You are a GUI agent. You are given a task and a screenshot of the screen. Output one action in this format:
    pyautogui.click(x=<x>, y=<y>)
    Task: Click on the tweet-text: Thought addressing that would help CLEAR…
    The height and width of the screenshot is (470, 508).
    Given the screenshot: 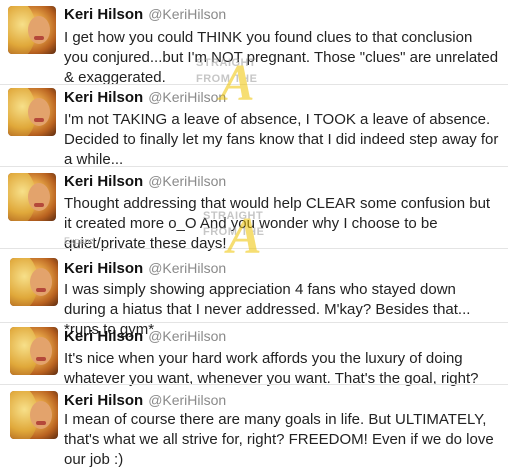 What is the action you would take?
    pyautogui.click(x=277, y=223)
    